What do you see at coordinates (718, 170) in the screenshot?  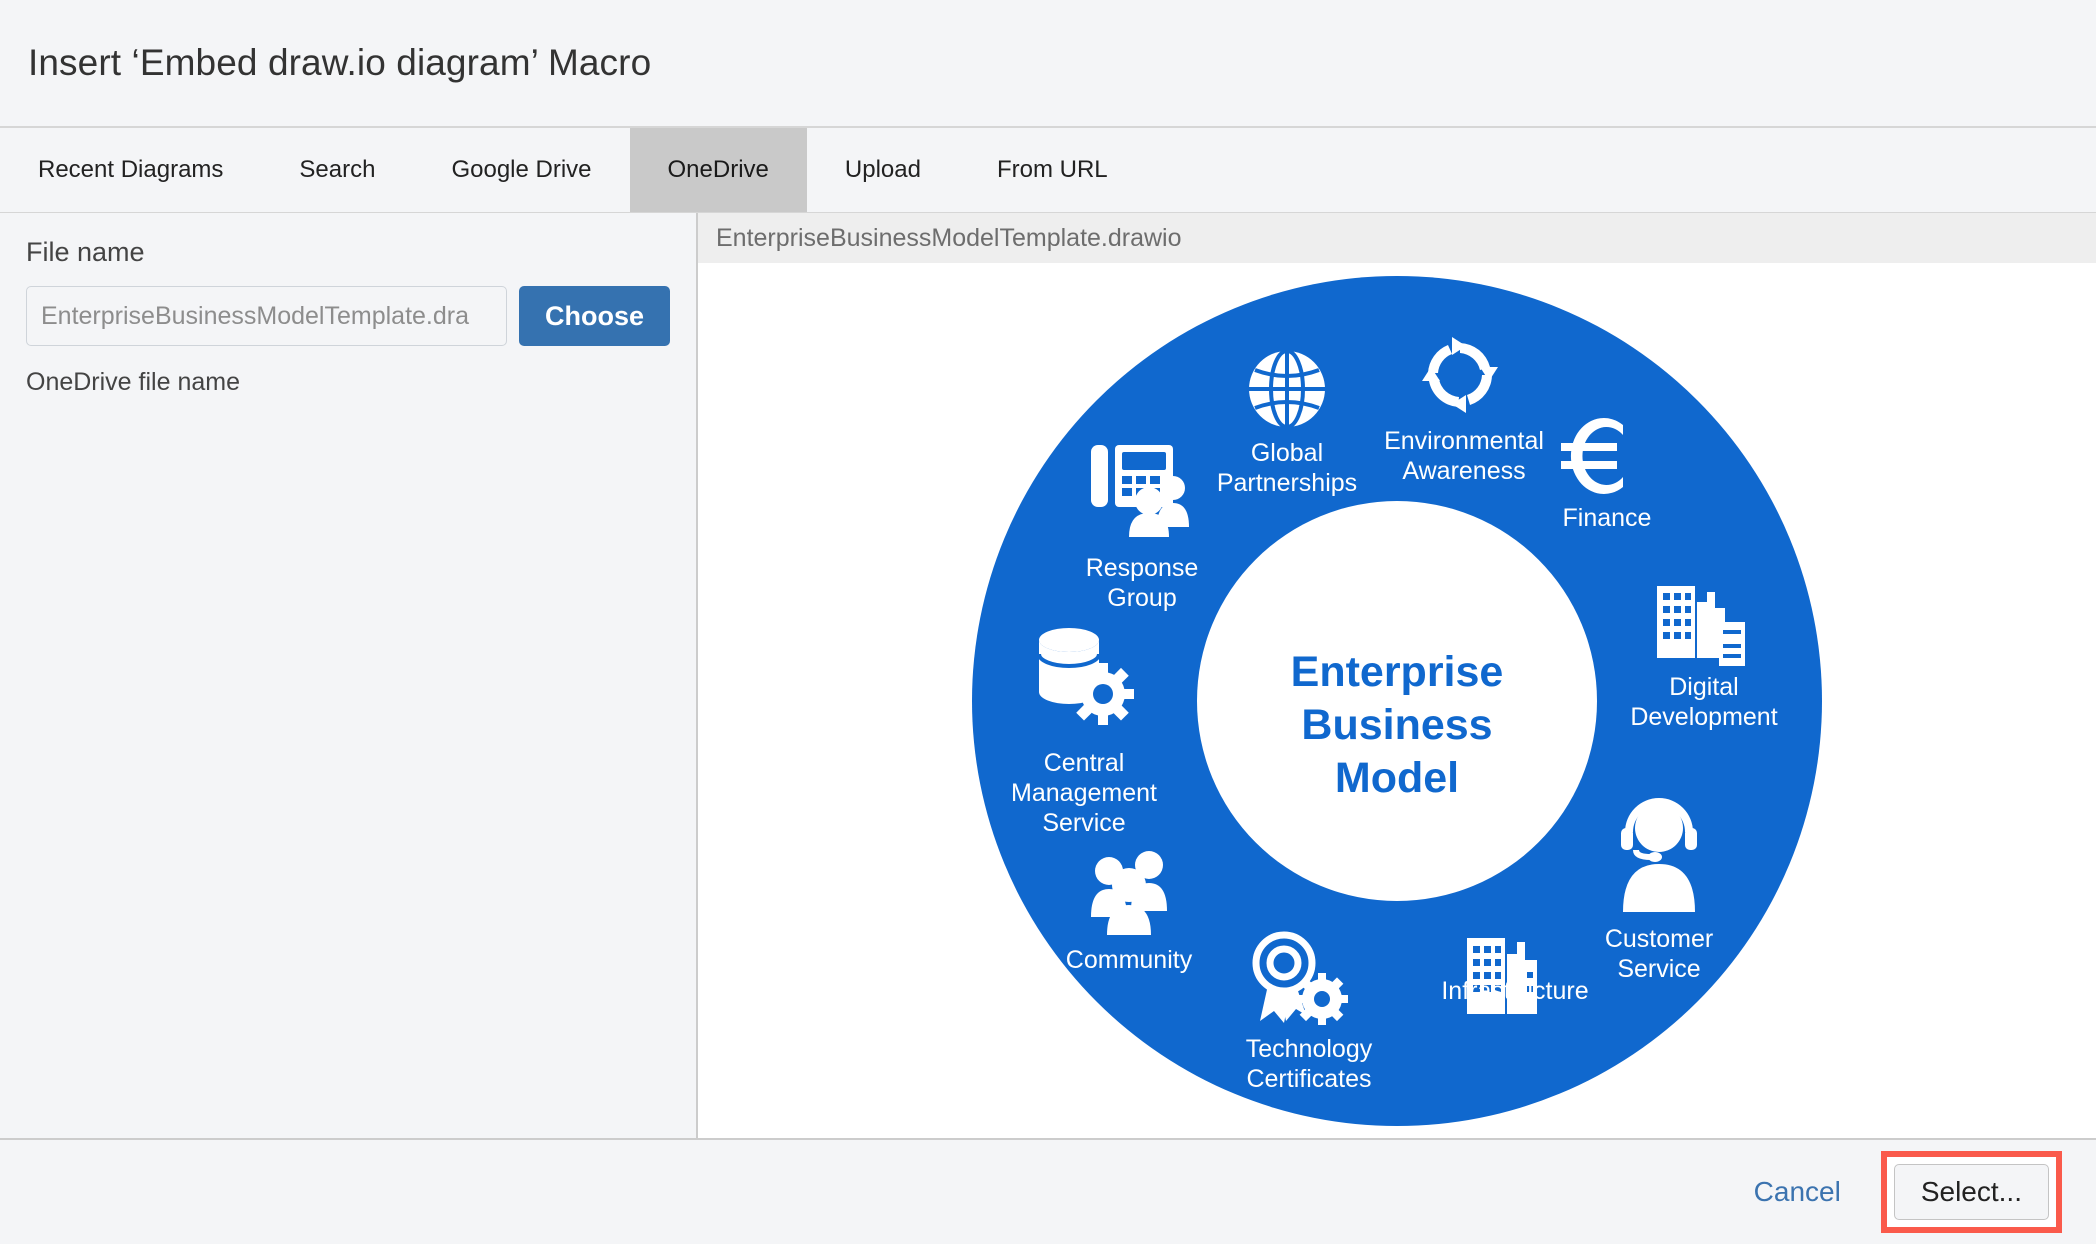 I see `tab-onedrive: OneDrive` at bounding box center [718, 170].